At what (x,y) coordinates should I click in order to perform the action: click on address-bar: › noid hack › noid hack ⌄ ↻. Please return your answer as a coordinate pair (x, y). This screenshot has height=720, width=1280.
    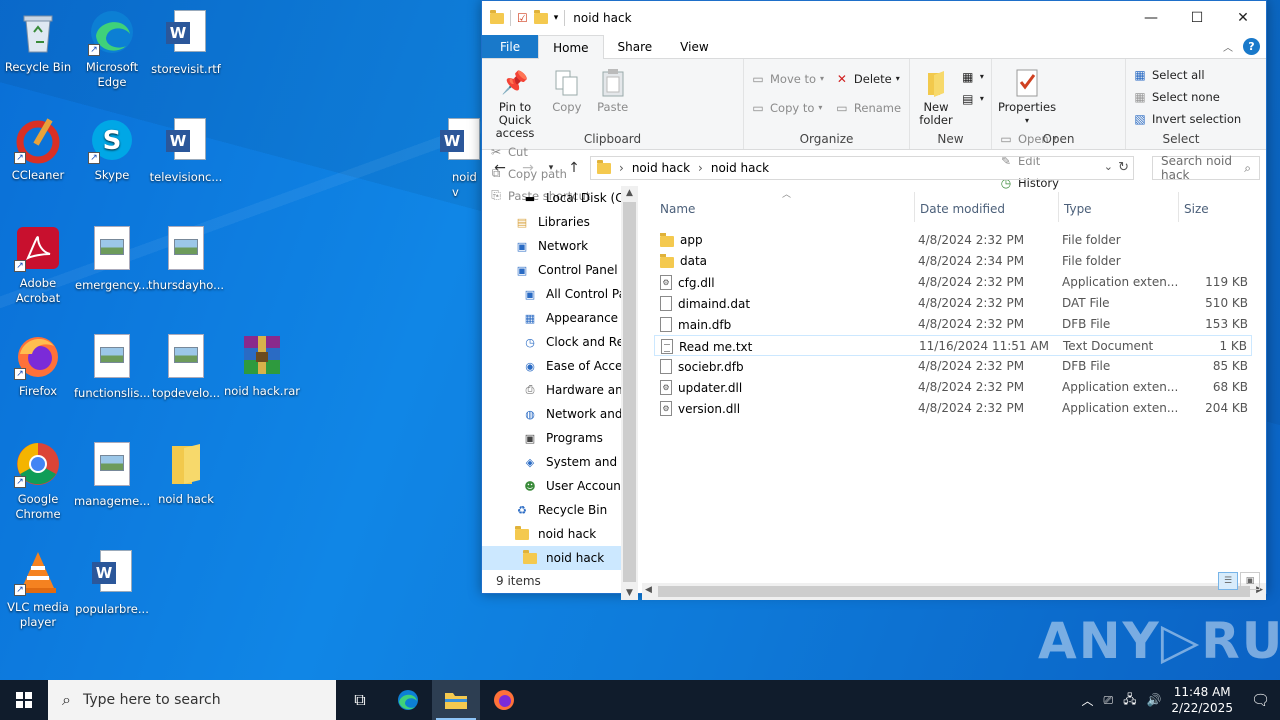
    Looking at the image, I should click on (862, 168).